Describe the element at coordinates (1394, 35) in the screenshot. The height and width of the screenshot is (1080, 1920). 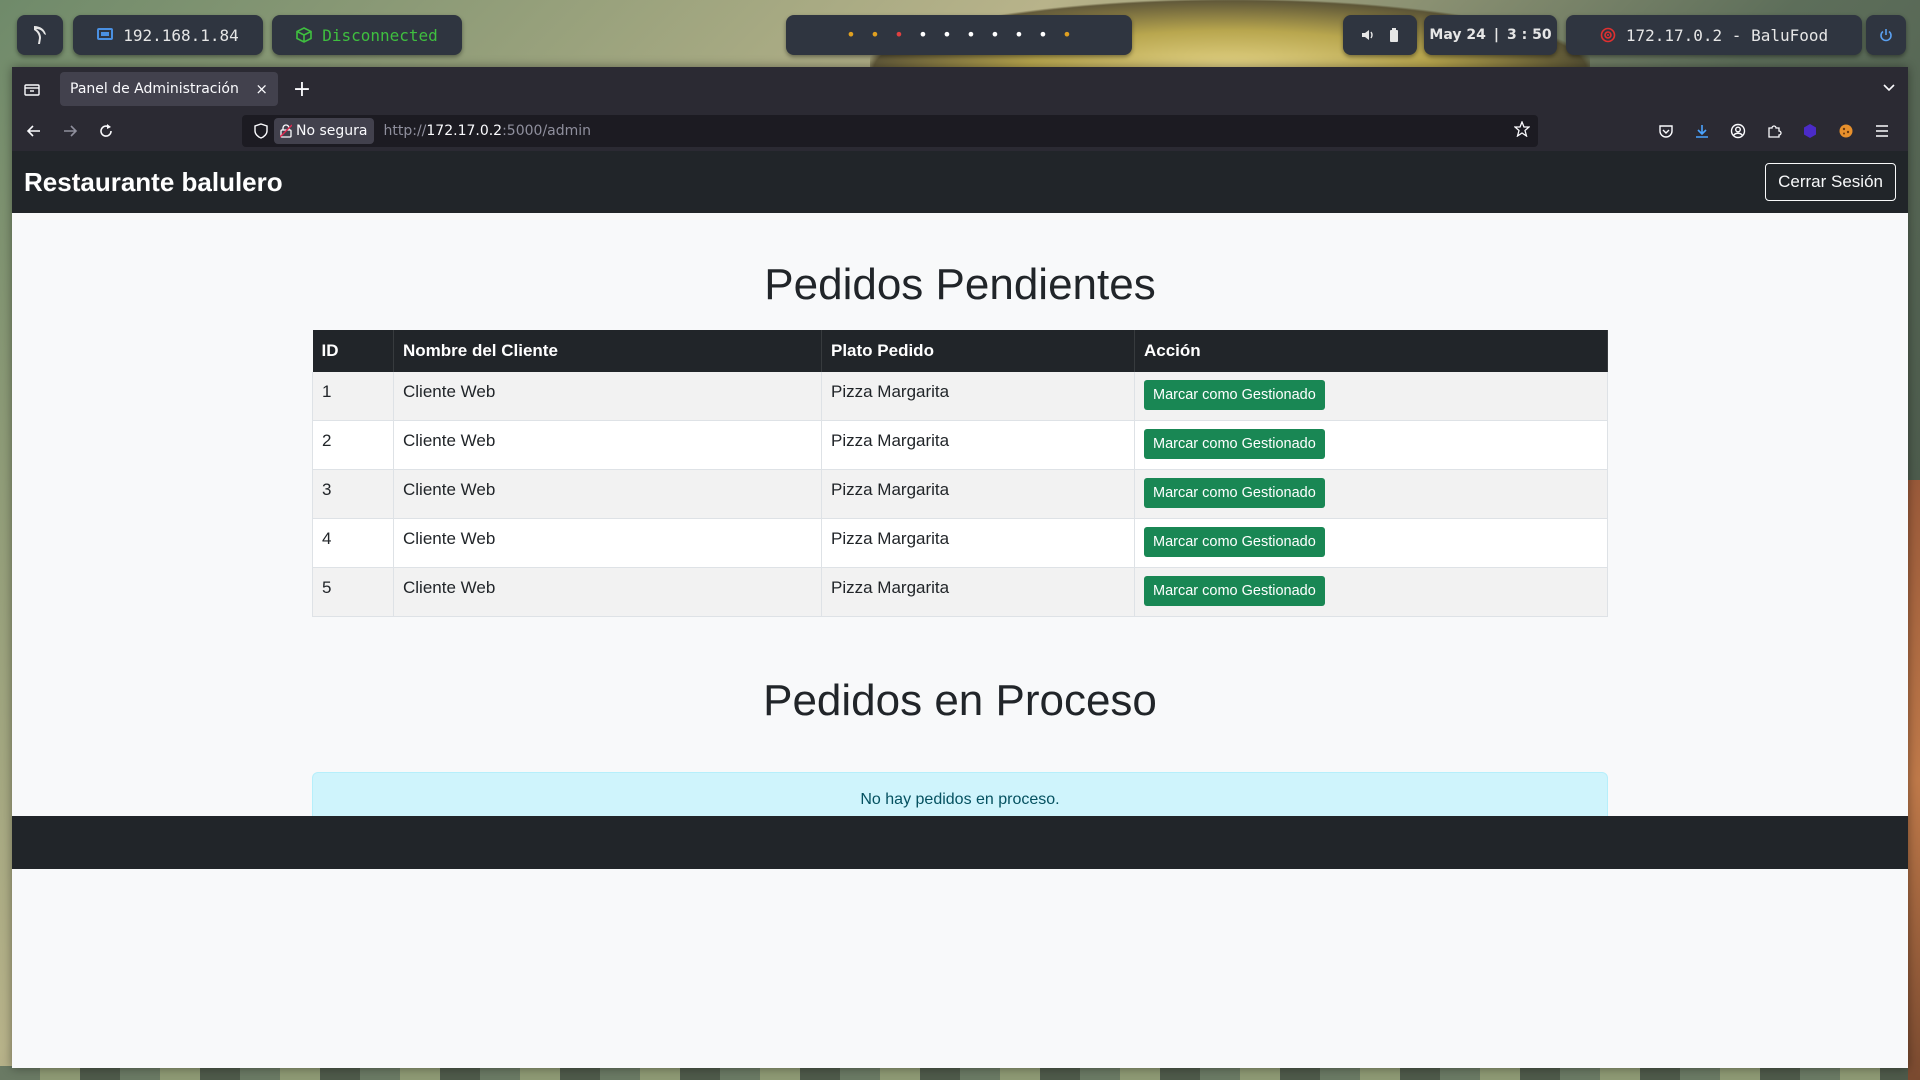
I see `battery-icon` at that location.